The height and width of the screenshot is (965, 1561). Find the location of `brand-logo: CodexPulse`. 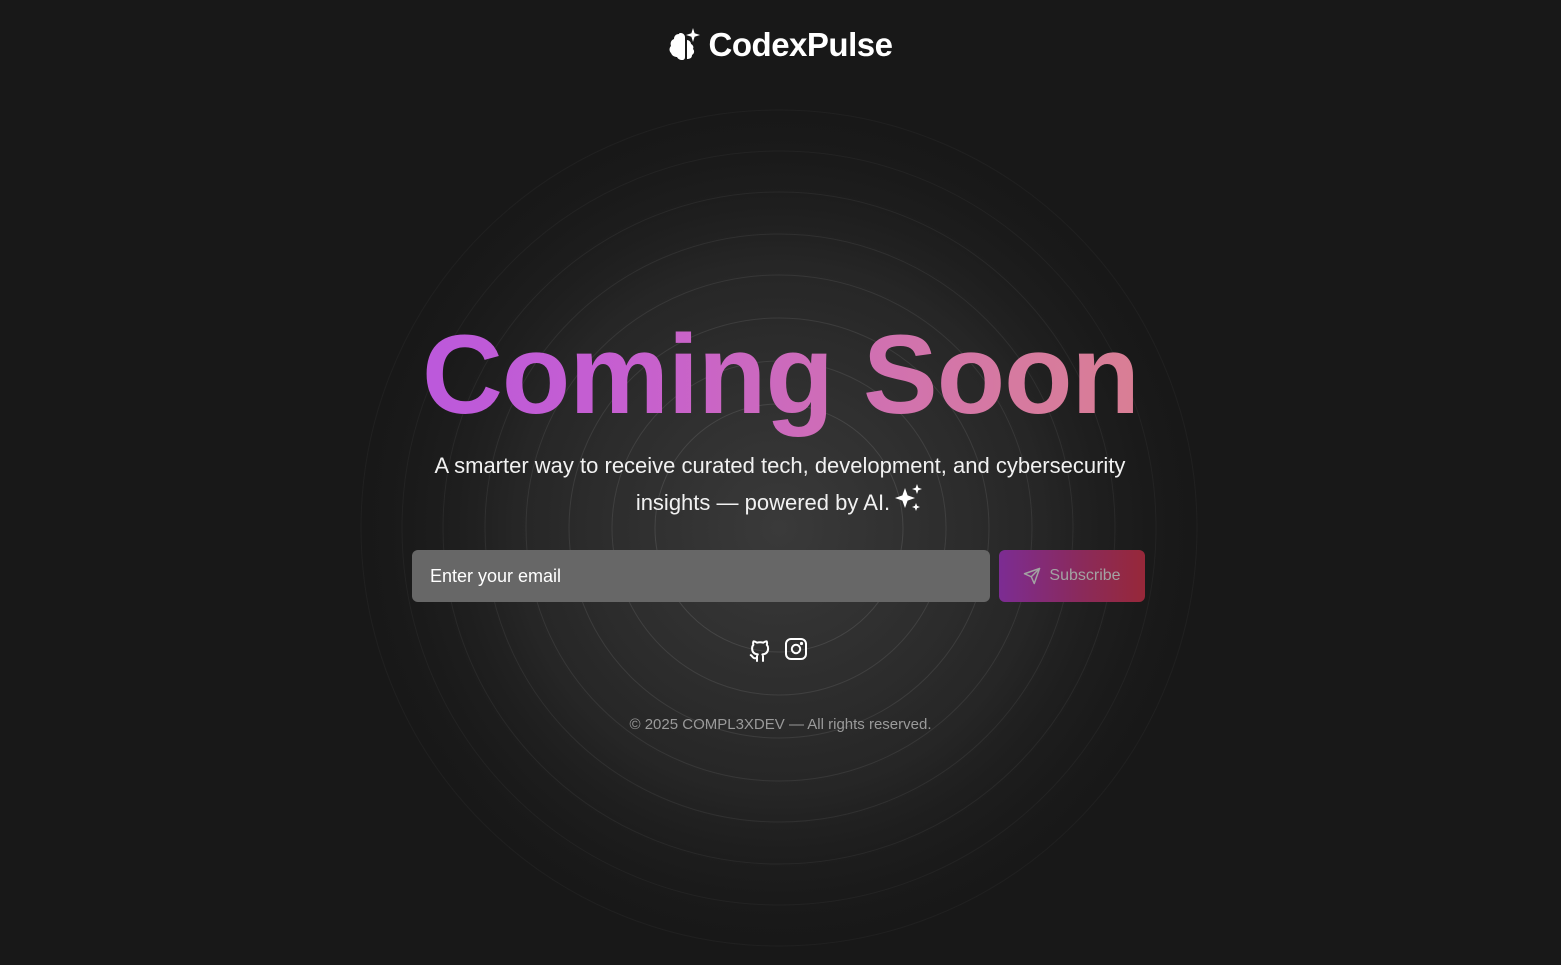

brand-logo: CodexPulse is located at coordinates (780, 45).